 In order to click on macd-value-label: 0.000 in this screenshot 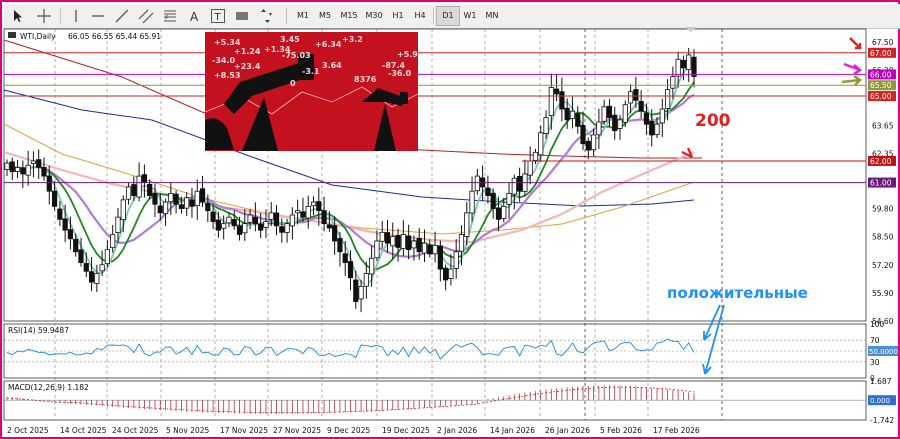, I will do `click(880, 401)`.